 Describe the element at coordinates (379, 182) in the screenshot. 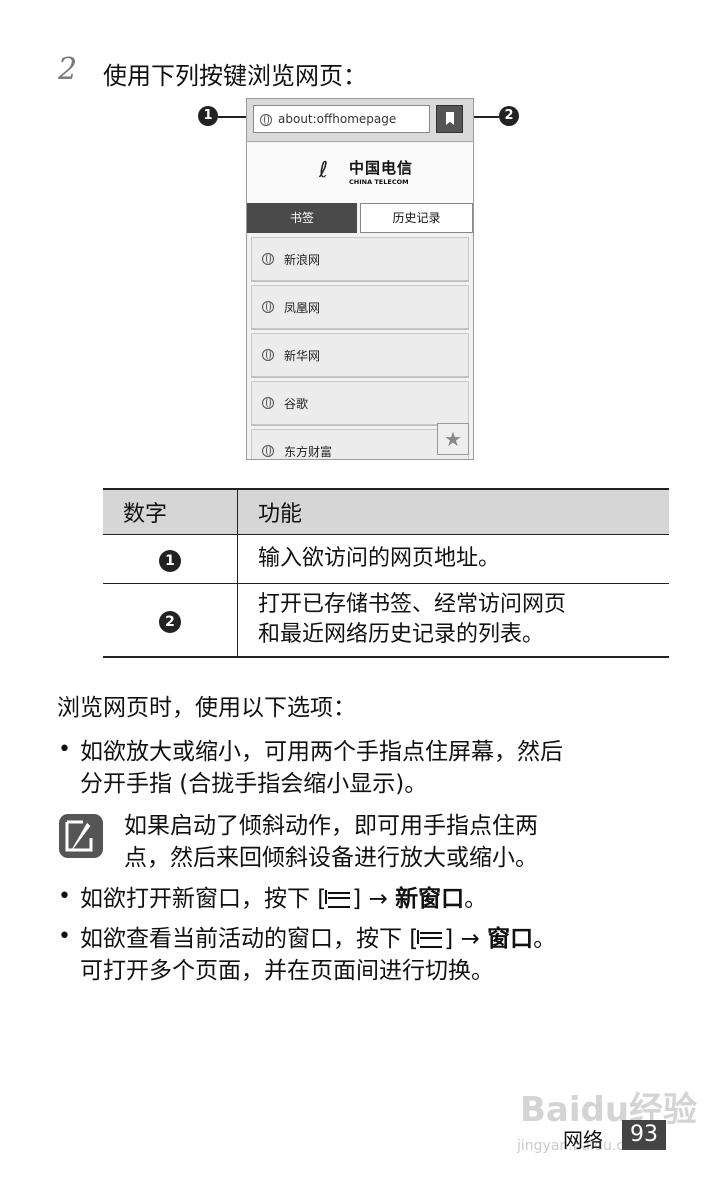

I see `logo-text-en: CHINA TELECOM` at that location.